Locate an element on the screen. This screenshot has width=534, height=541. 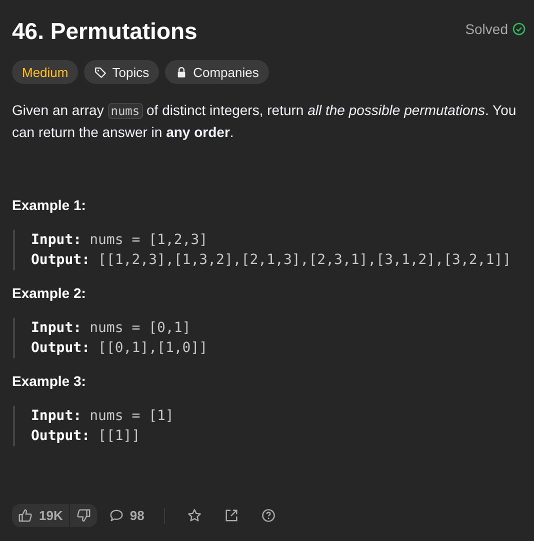
topics-button: Topics is located at coordinates (122, 72).